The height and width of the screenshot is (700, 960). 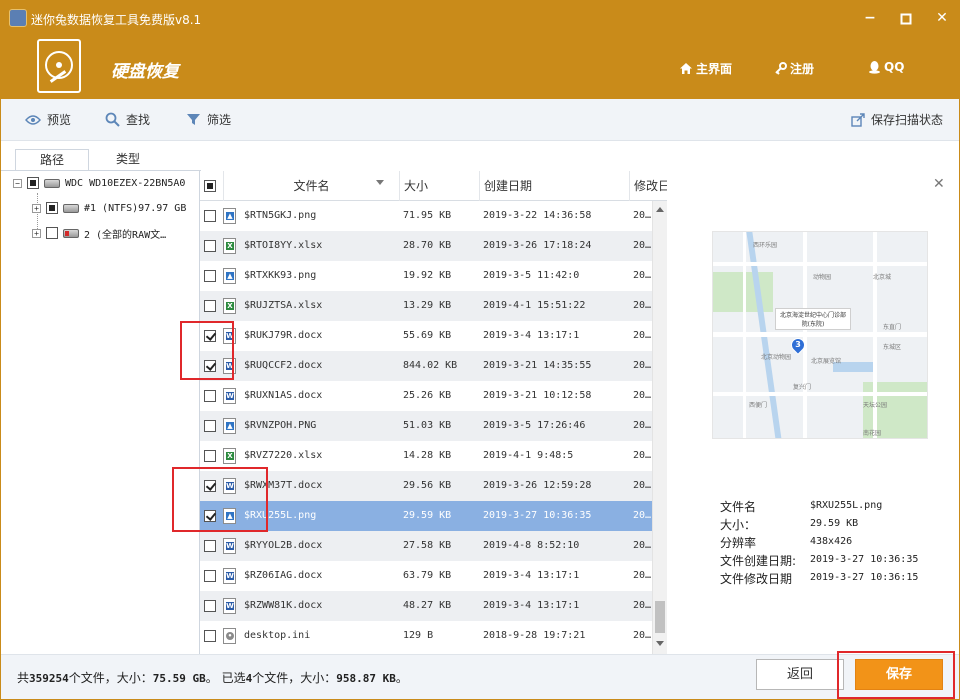 What do you see at coordinates (870, 19) in the screenshot?
I see `minimize-icon: −` at bounding box center [870, 19].